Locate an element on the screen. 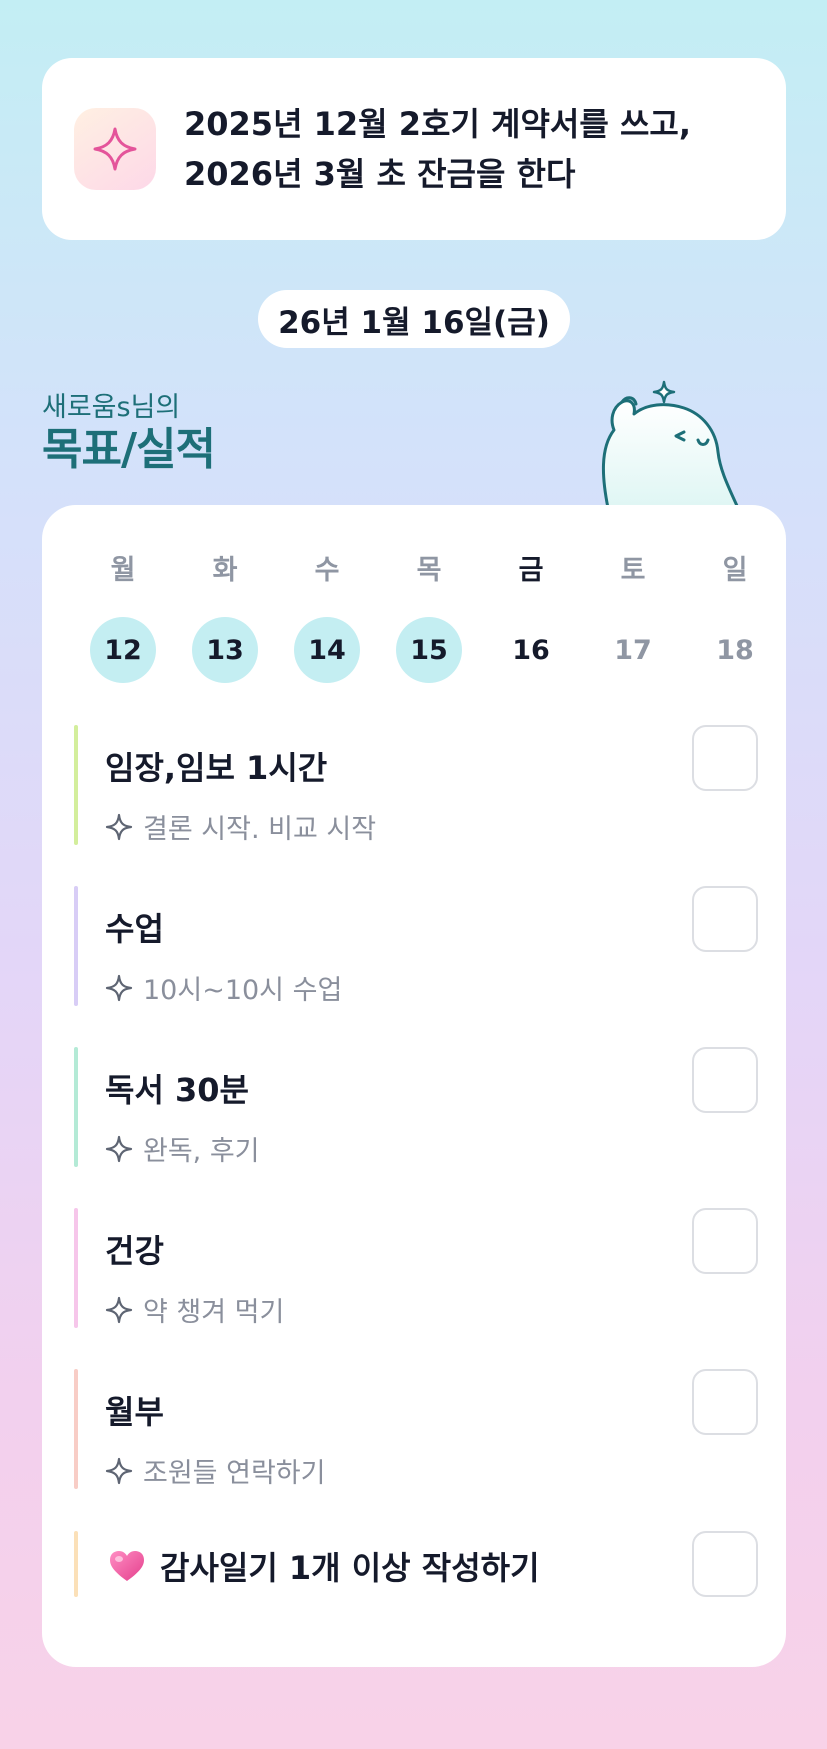 This screenshot has width=827, height=1749. goal-text: 2025년 12월 2호기 계약서를 쓰고, 2026년 3월 초 잔금을 한다 is located at coordinates (437, 149).